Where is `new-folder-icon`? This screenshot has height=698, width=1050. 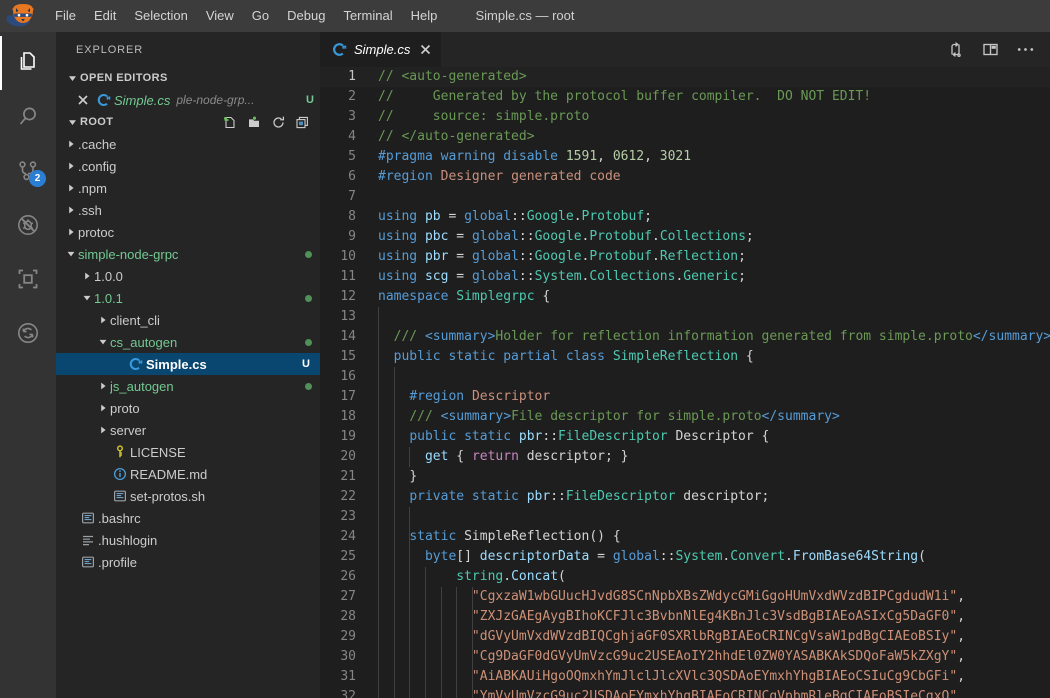 new-folder-icon is located at coordinates (254, 122).